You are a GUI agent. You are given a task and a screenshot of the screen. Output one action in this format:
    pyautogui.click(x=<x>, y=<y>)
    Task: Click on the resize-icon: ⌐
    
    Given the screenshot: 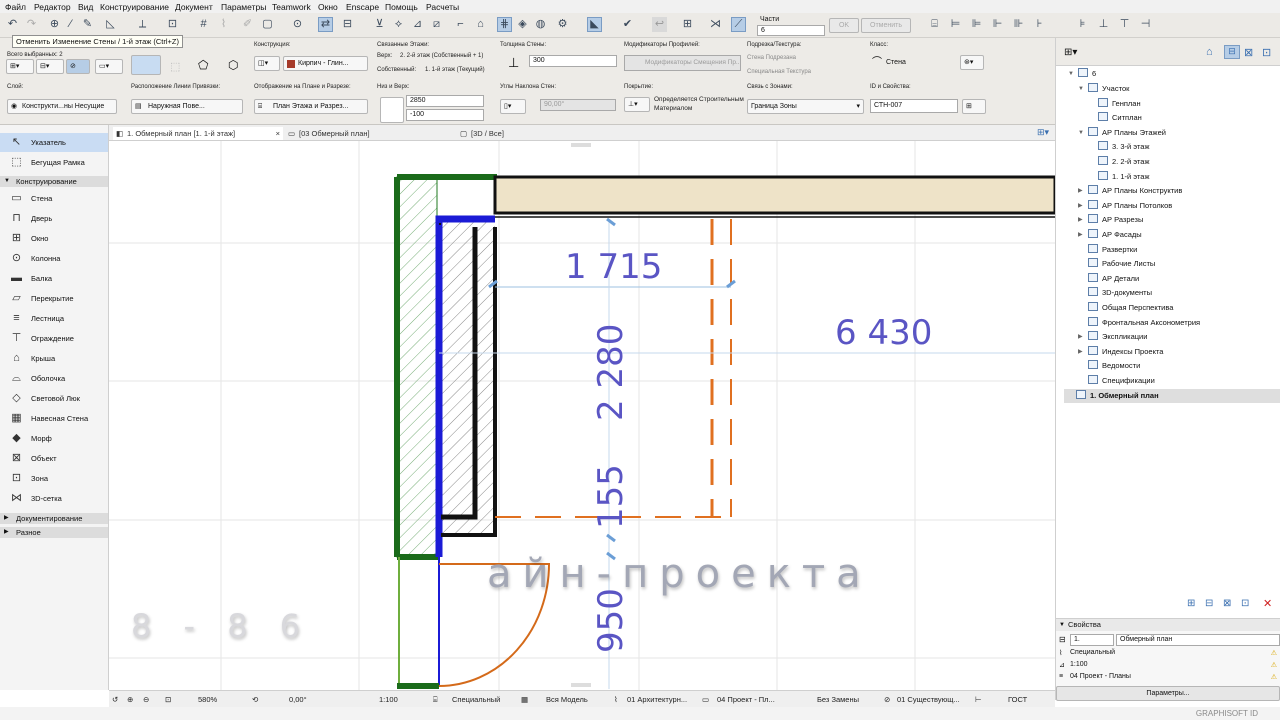 What is the action you would take?
    pyautogui.click(x=460, y=24)
    